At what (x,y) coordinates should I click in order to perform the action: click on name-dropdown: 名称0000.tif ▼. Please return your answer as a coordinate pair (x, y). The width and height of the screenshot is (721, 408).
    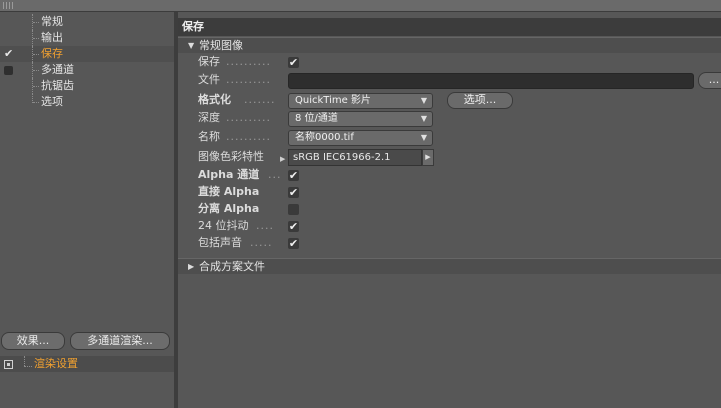
    Looking at the image, I should click on (360, 138).